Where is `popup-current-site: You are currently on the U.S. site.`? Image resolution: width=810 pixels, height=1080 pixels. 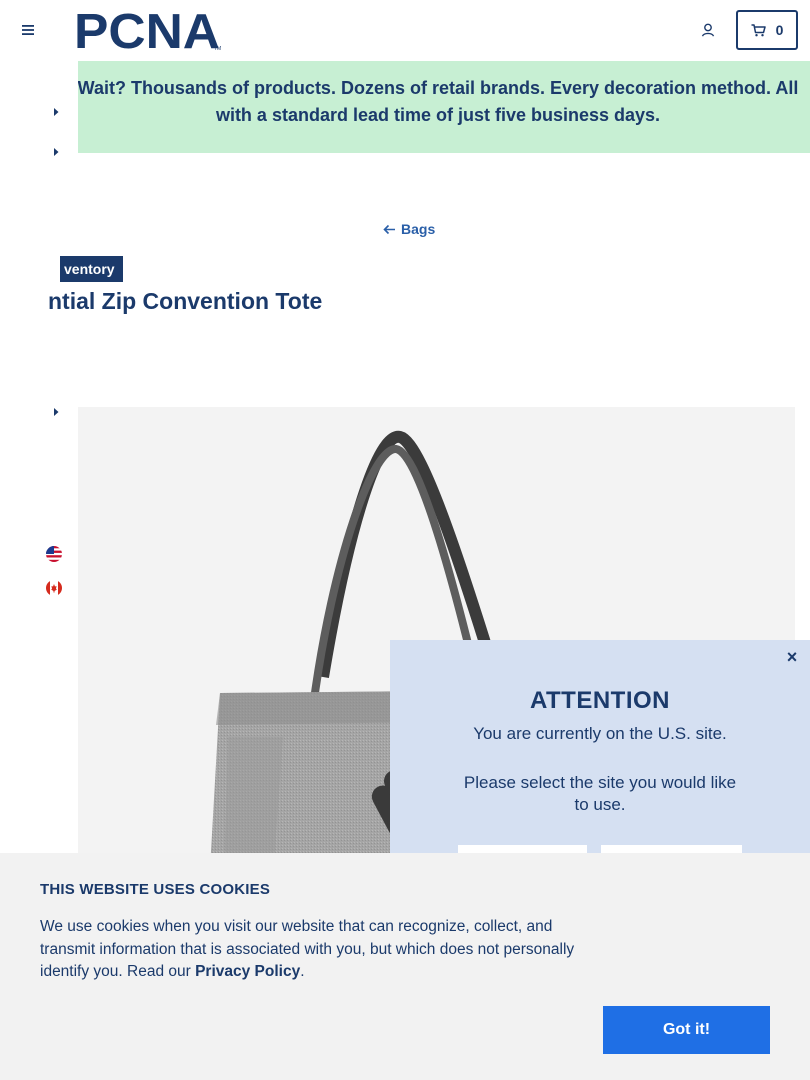 popup-current-site: You are currently on the U.S. site. is located at coordinates (600, 733).